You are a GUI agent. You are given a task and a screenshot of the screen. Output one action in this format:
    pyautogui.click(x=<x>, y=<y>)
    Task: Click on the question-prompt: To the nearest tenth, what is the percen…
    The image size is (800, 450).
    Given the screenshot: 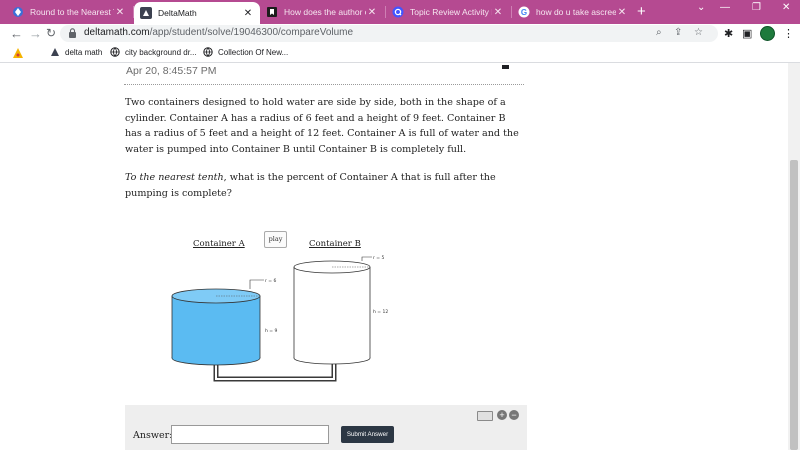 What is the action you would take?
    pyautogui.click(x=325, y=185)
    